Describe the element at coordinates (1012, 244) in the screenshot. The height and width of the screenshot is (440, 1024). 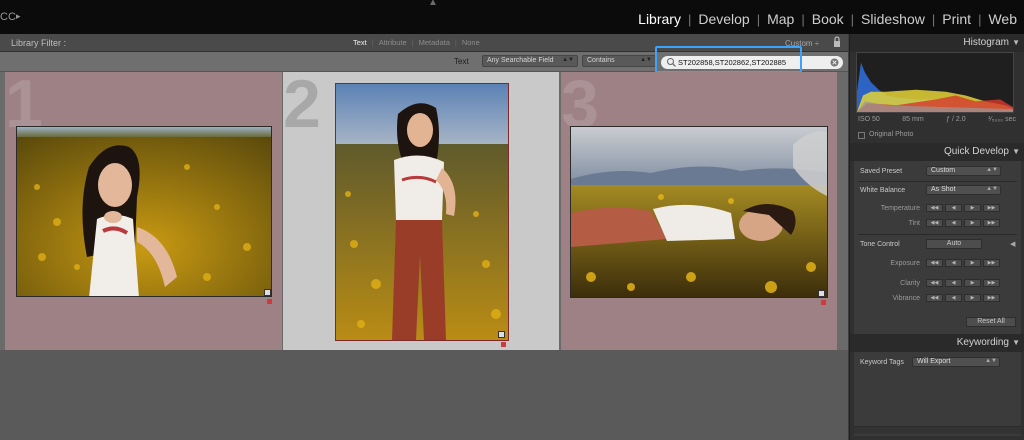
I see `expand-triangle-icon: ◀` at that location.